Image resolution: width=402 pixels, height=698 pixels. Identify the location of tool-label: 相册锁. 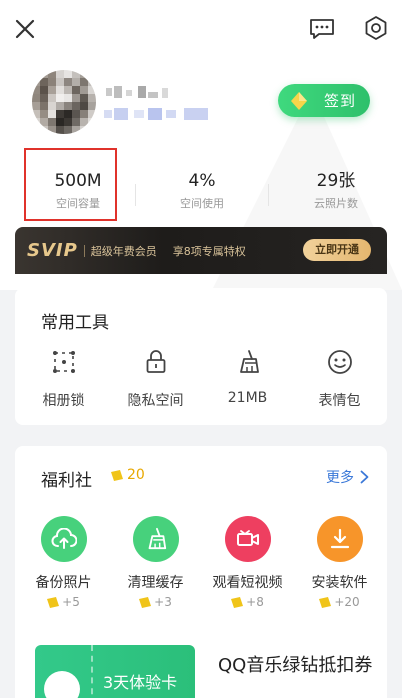
(63, 401).